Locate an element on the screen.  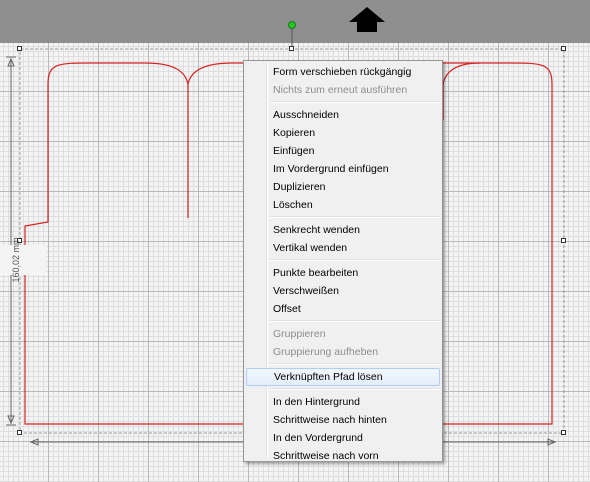
menu-item-offset: Offset is located at coordinates (343, 309).